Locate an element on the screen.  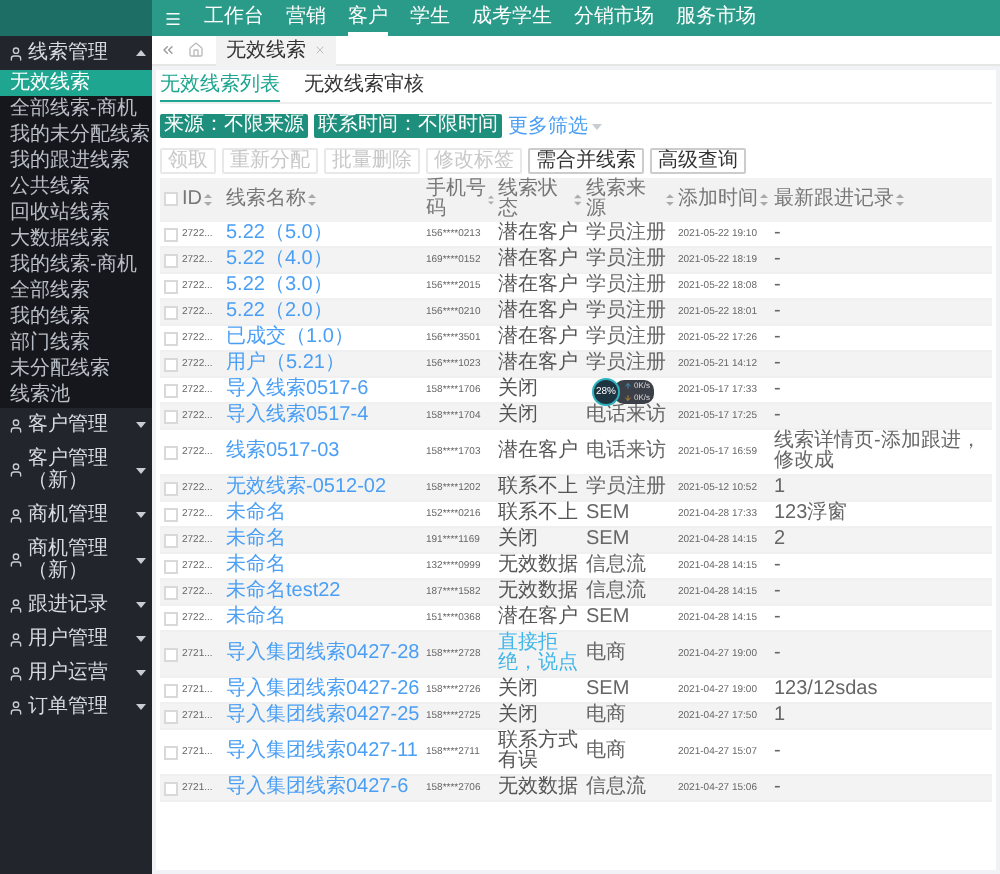
table-cell: 无效数据 is located at coordinates (540, 593).